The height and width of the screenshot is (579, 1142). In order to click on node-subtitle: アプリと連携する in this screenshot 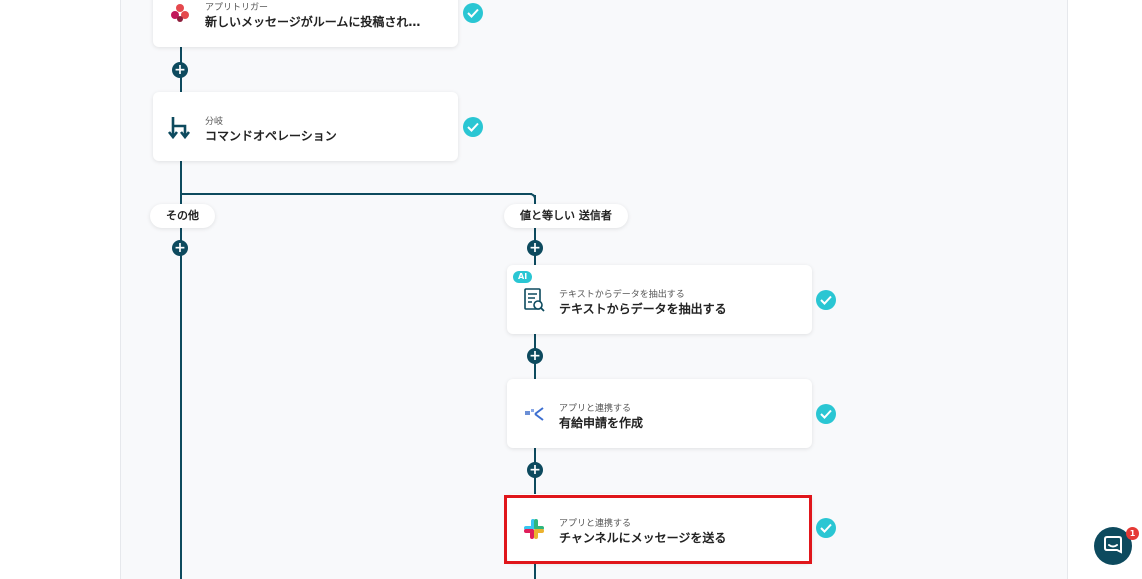, I will do `click(595, 409)`.